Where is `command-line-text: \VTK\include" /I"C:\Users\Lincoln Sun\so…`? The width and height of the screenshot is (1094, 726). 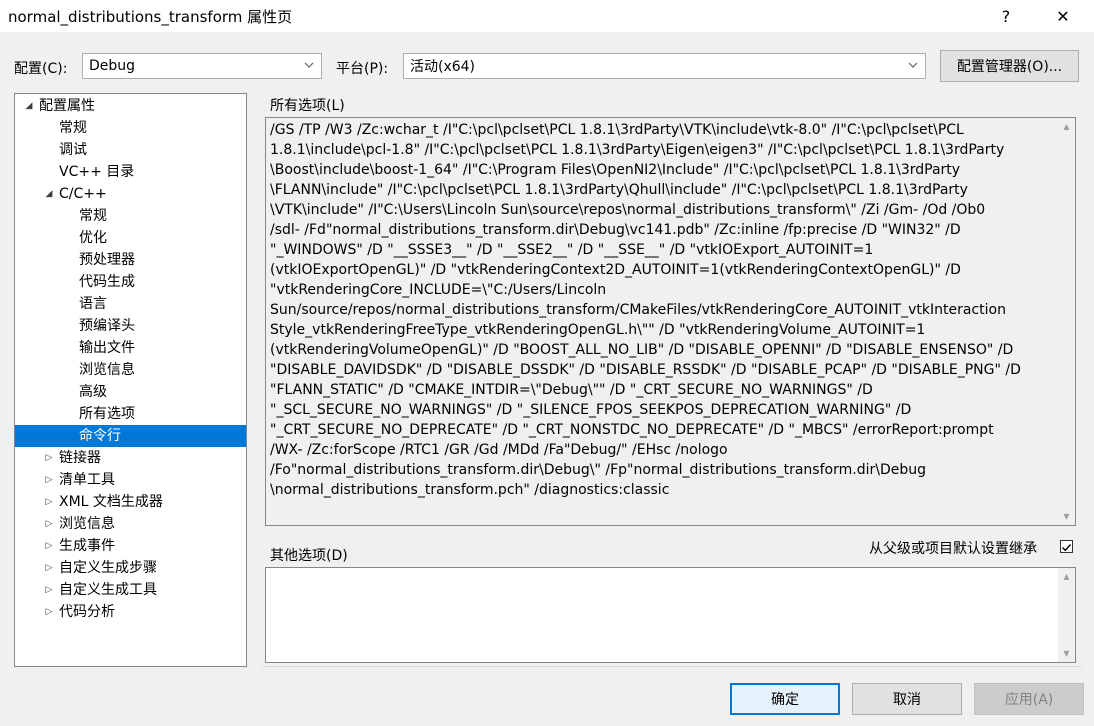
command-line-text: \VTK\include" /I"C:\Users\Lincoln Sun\so… is located at coordinates (628, 210).